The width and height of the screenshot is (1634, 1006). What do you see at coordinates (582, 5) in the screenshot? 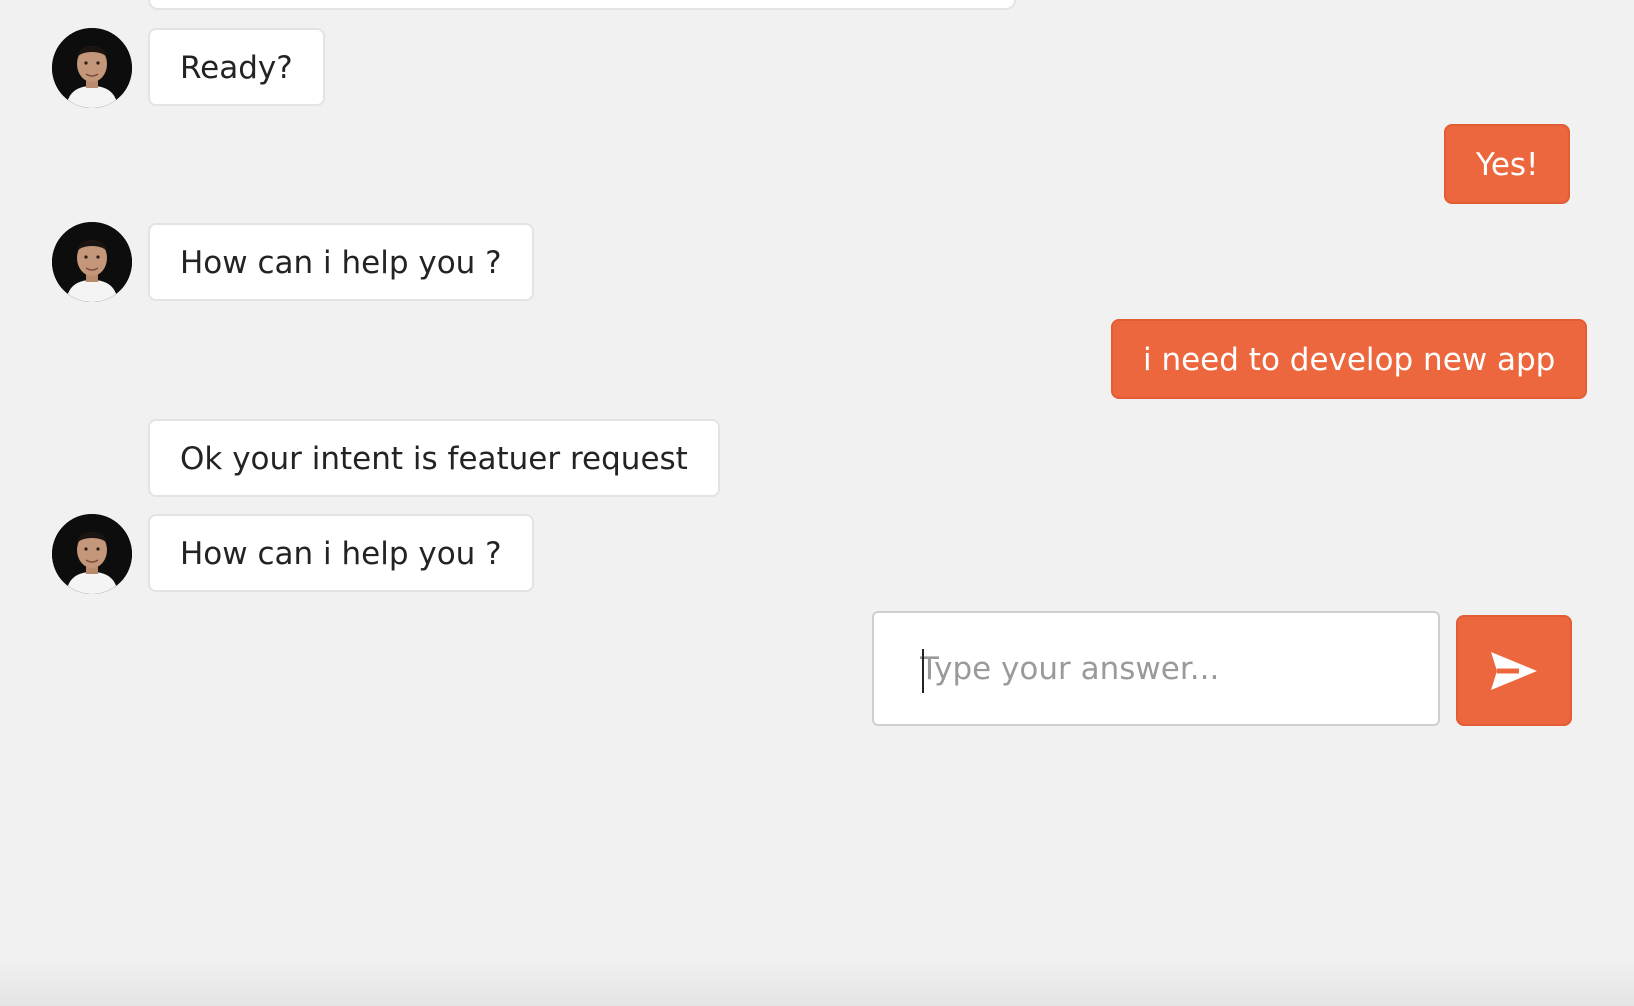
I see `previous-message-bubble-partial` at bounding box center [582, 5].